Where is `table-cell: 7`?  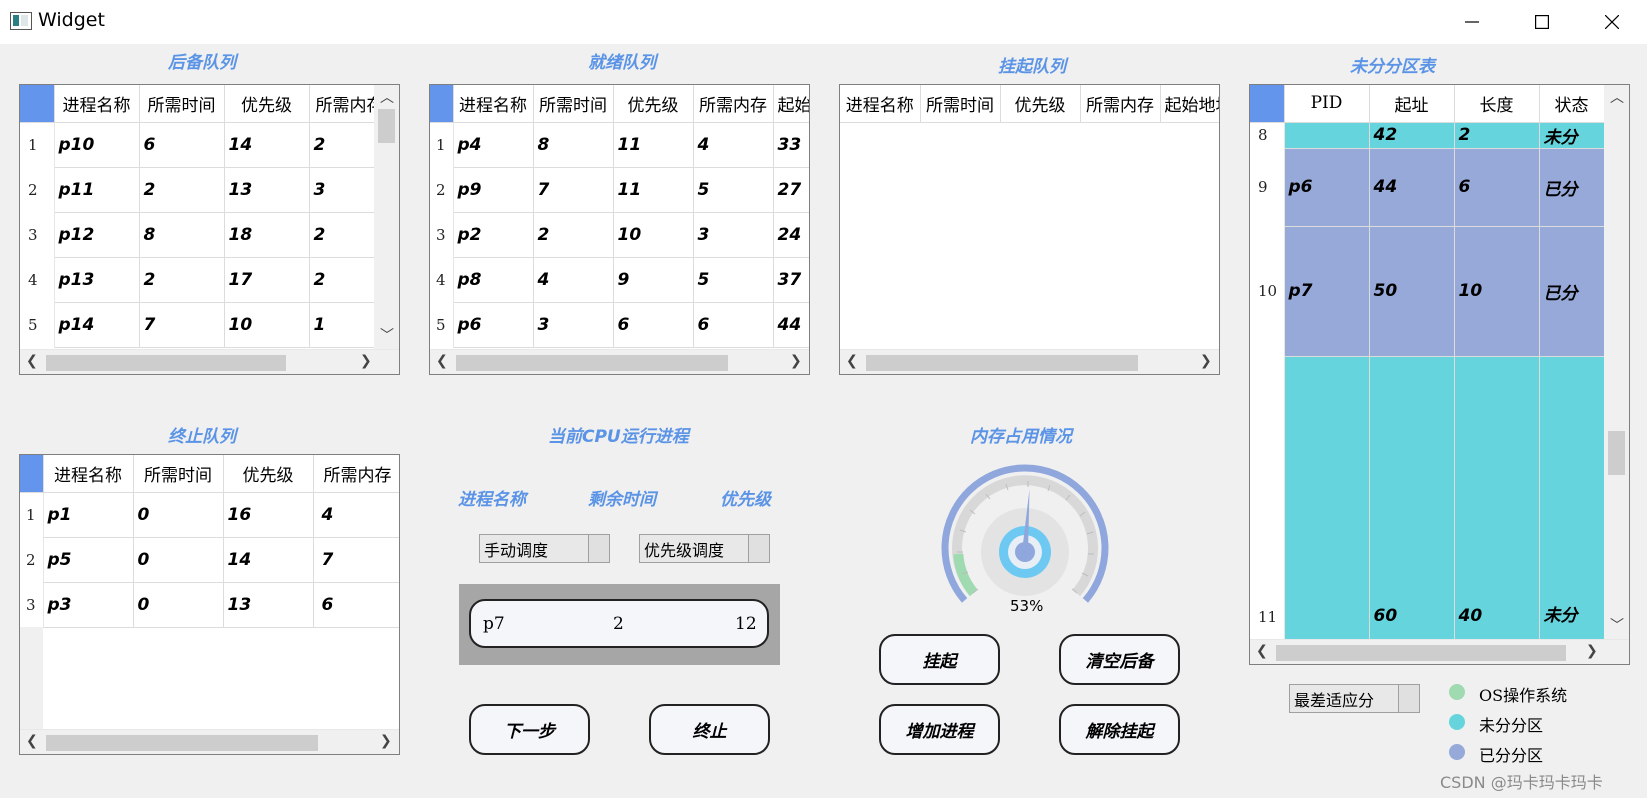 table-cell: 7 is located at coordinates (356, 560).